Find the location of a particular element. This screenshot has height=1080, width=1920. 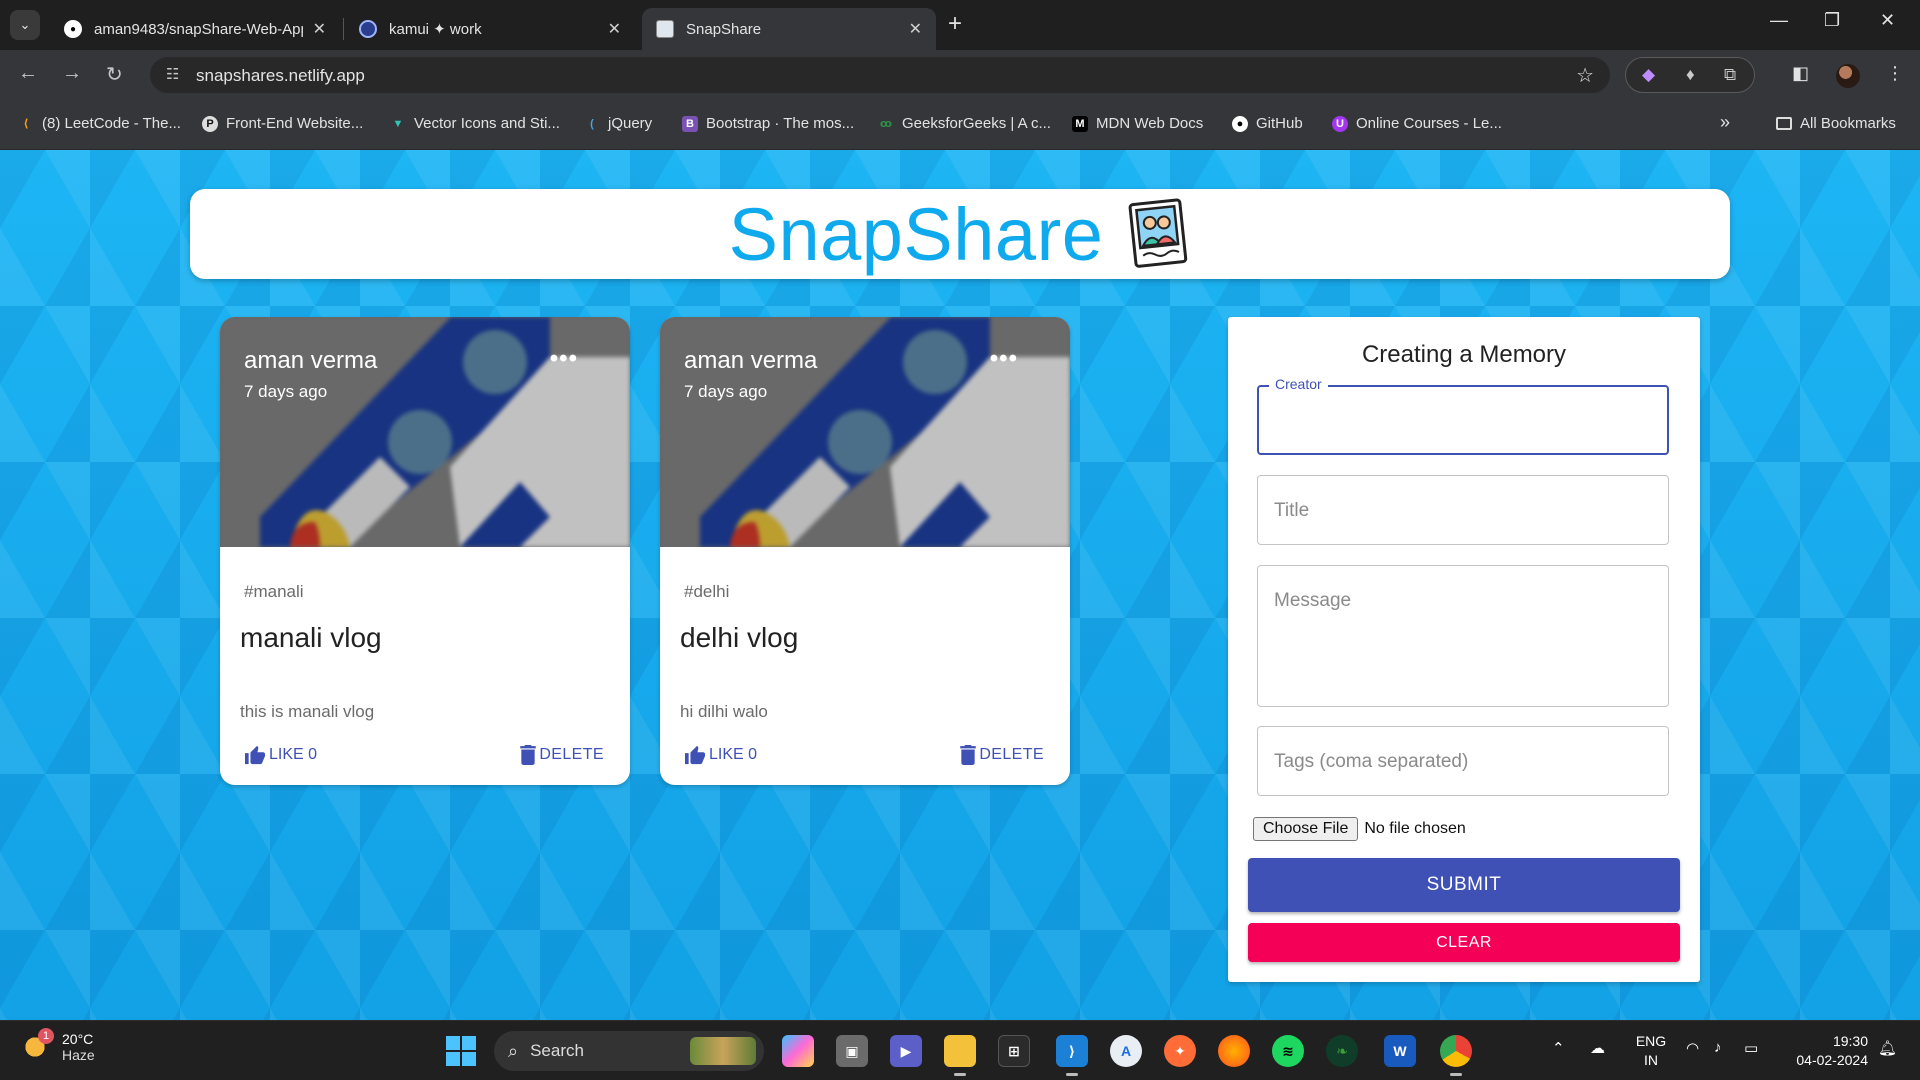

page-title: SnapShare is located at coordinates (916, 234).